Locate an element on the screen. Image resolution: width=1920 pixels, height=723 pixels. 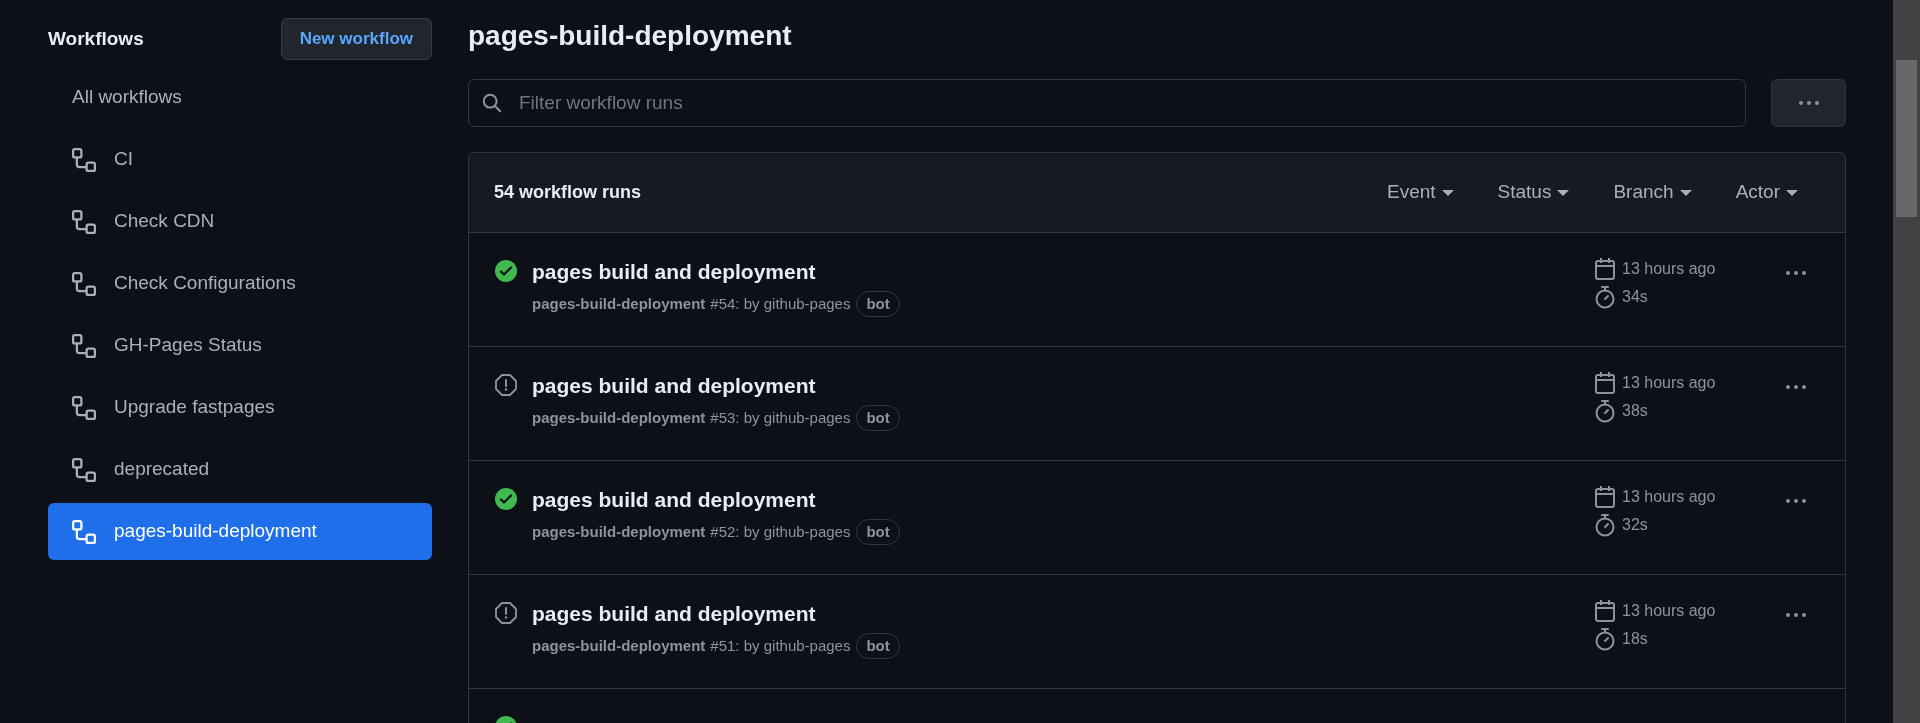
filter-search-field: Filter workflow runs is located at coordinates (1107, 103).